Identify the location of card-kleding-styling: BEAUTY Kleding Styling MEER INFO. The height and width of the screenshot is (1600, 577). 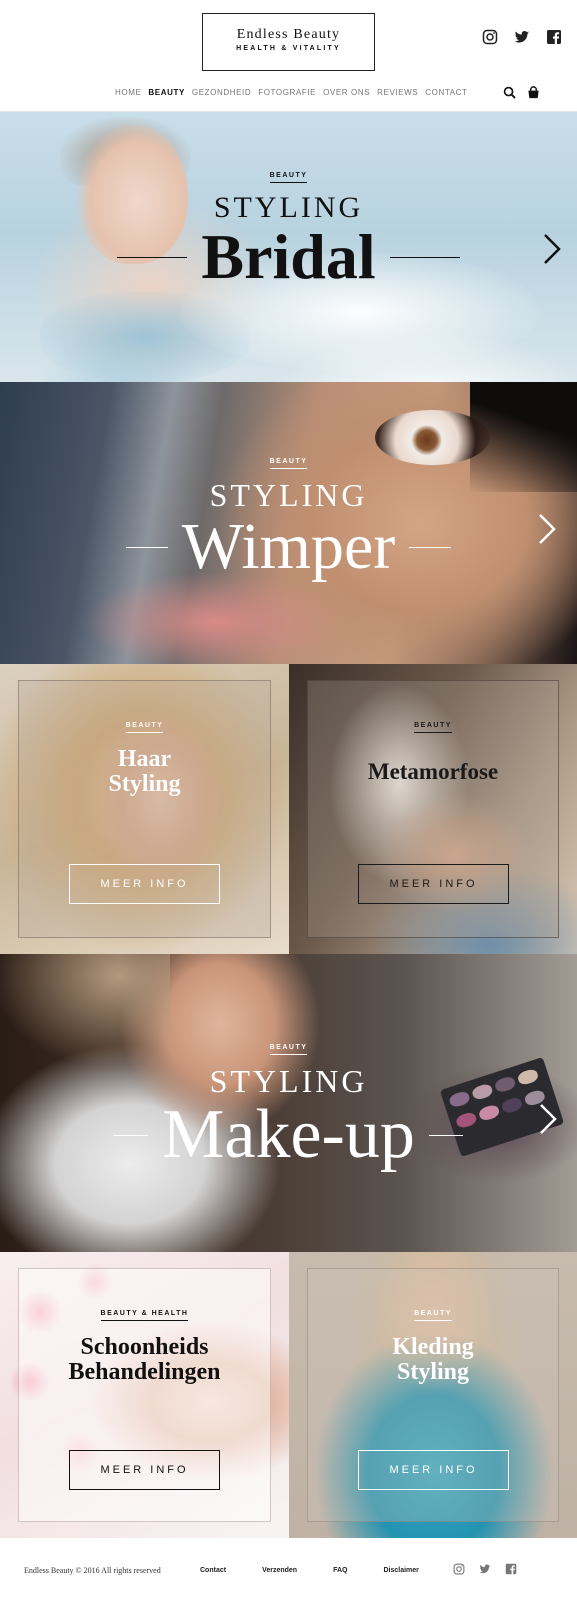
(433, 1395).